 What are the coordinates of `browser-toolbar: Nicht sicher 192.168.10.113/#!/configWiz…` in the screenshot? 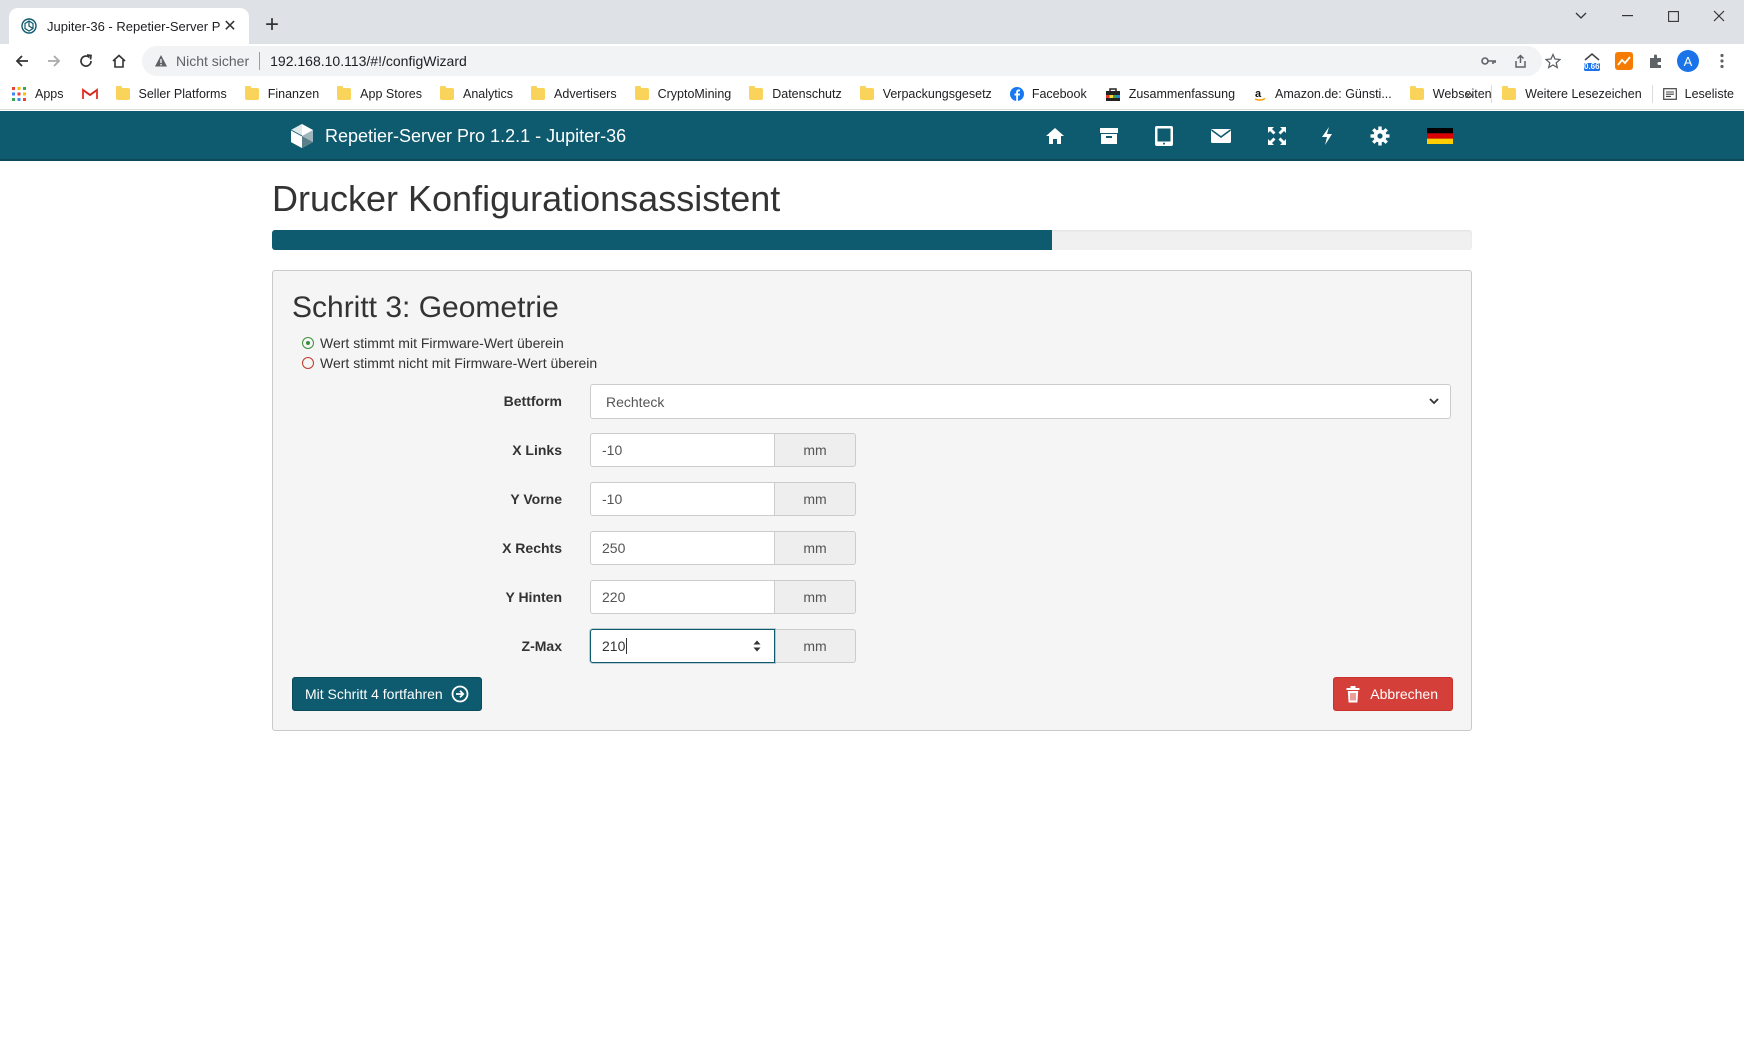 It's located at (872, 61).